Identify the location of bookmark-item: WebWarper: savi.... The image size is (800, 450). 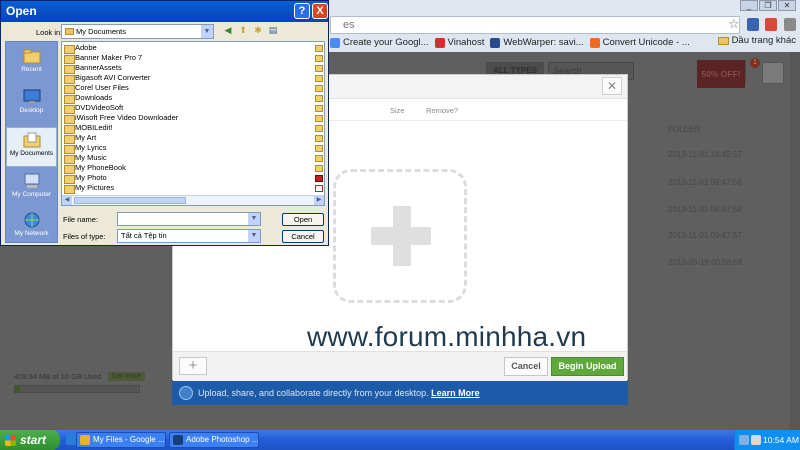
(537, 42).